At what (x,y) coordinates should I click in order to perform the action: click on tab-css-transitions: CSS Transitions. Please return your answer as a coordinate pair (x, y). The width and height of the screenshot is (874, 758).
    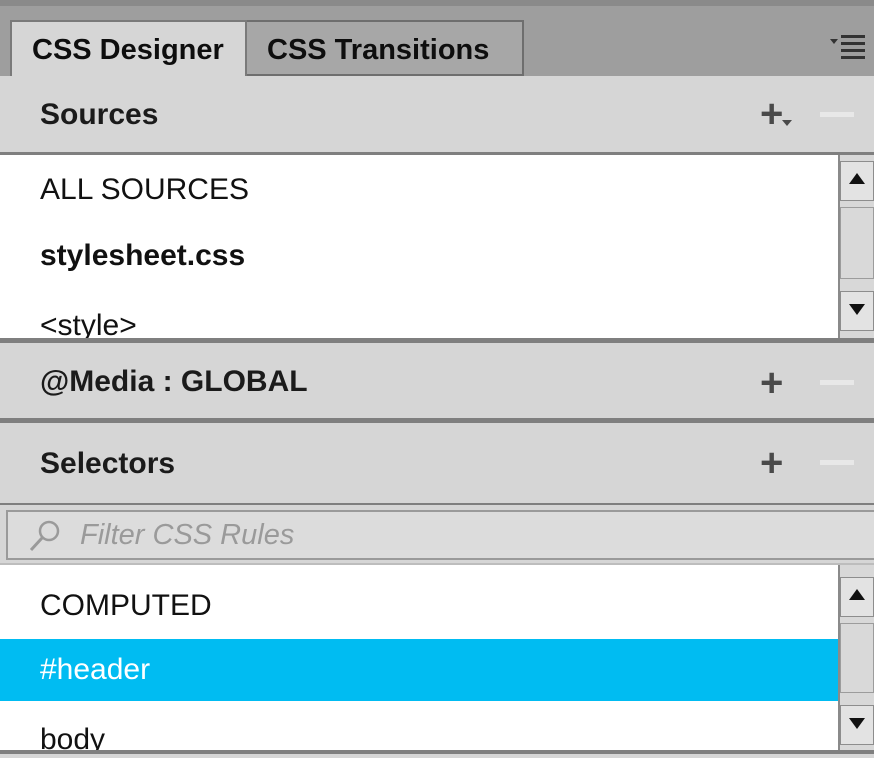
    Looking at the image, I should click on (385, 48).